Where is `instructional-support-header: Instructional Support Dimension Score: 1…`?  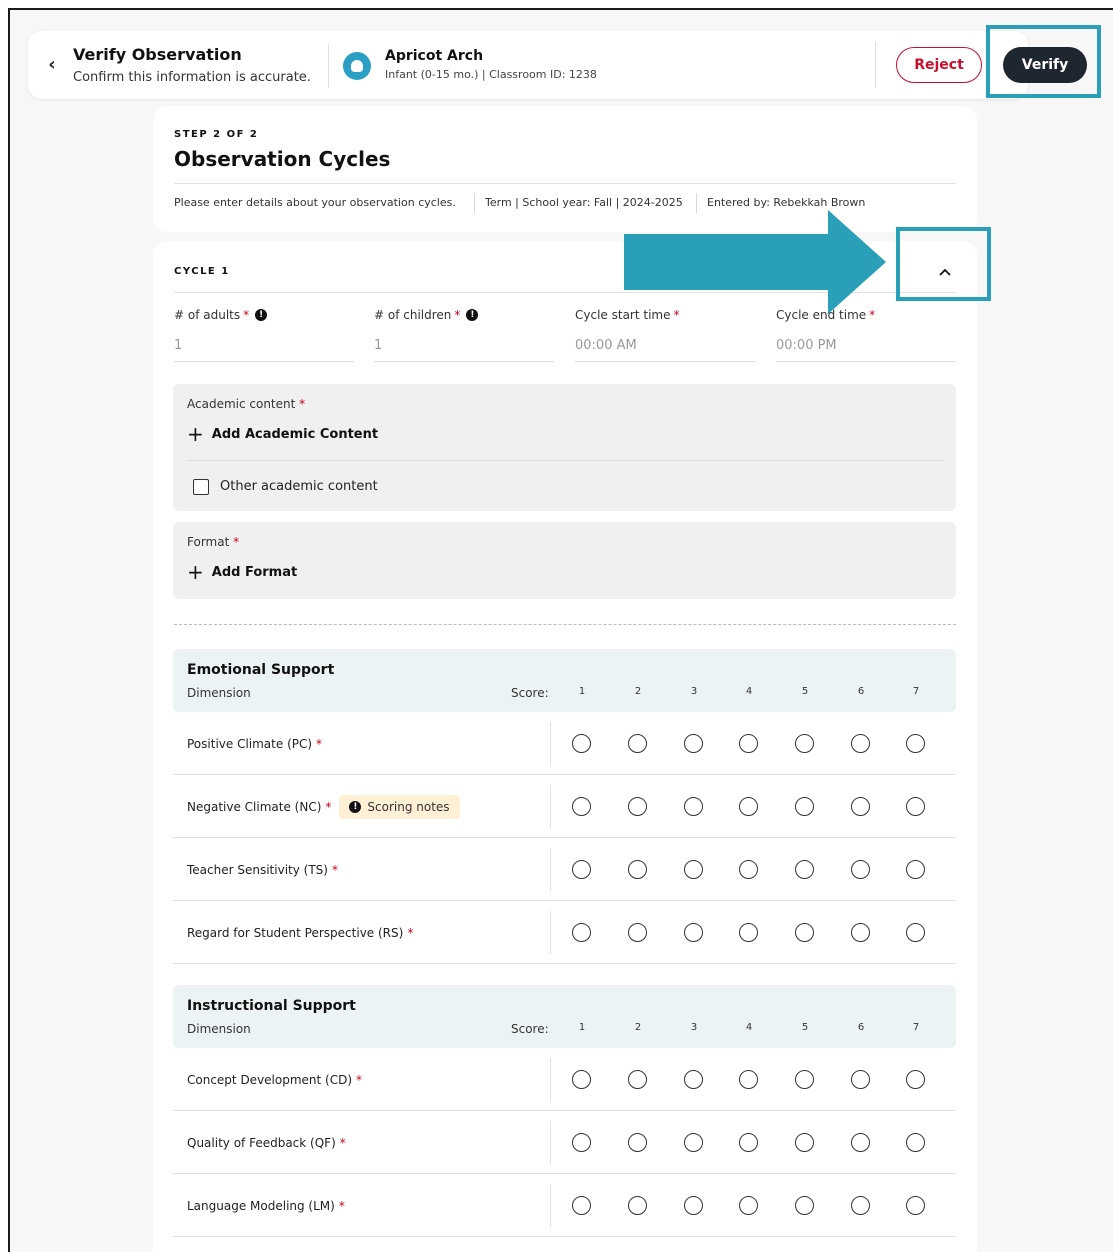
instructional-support-header: Instructional Support Dimension Score: 1… is located at coordinates (564, 1016).